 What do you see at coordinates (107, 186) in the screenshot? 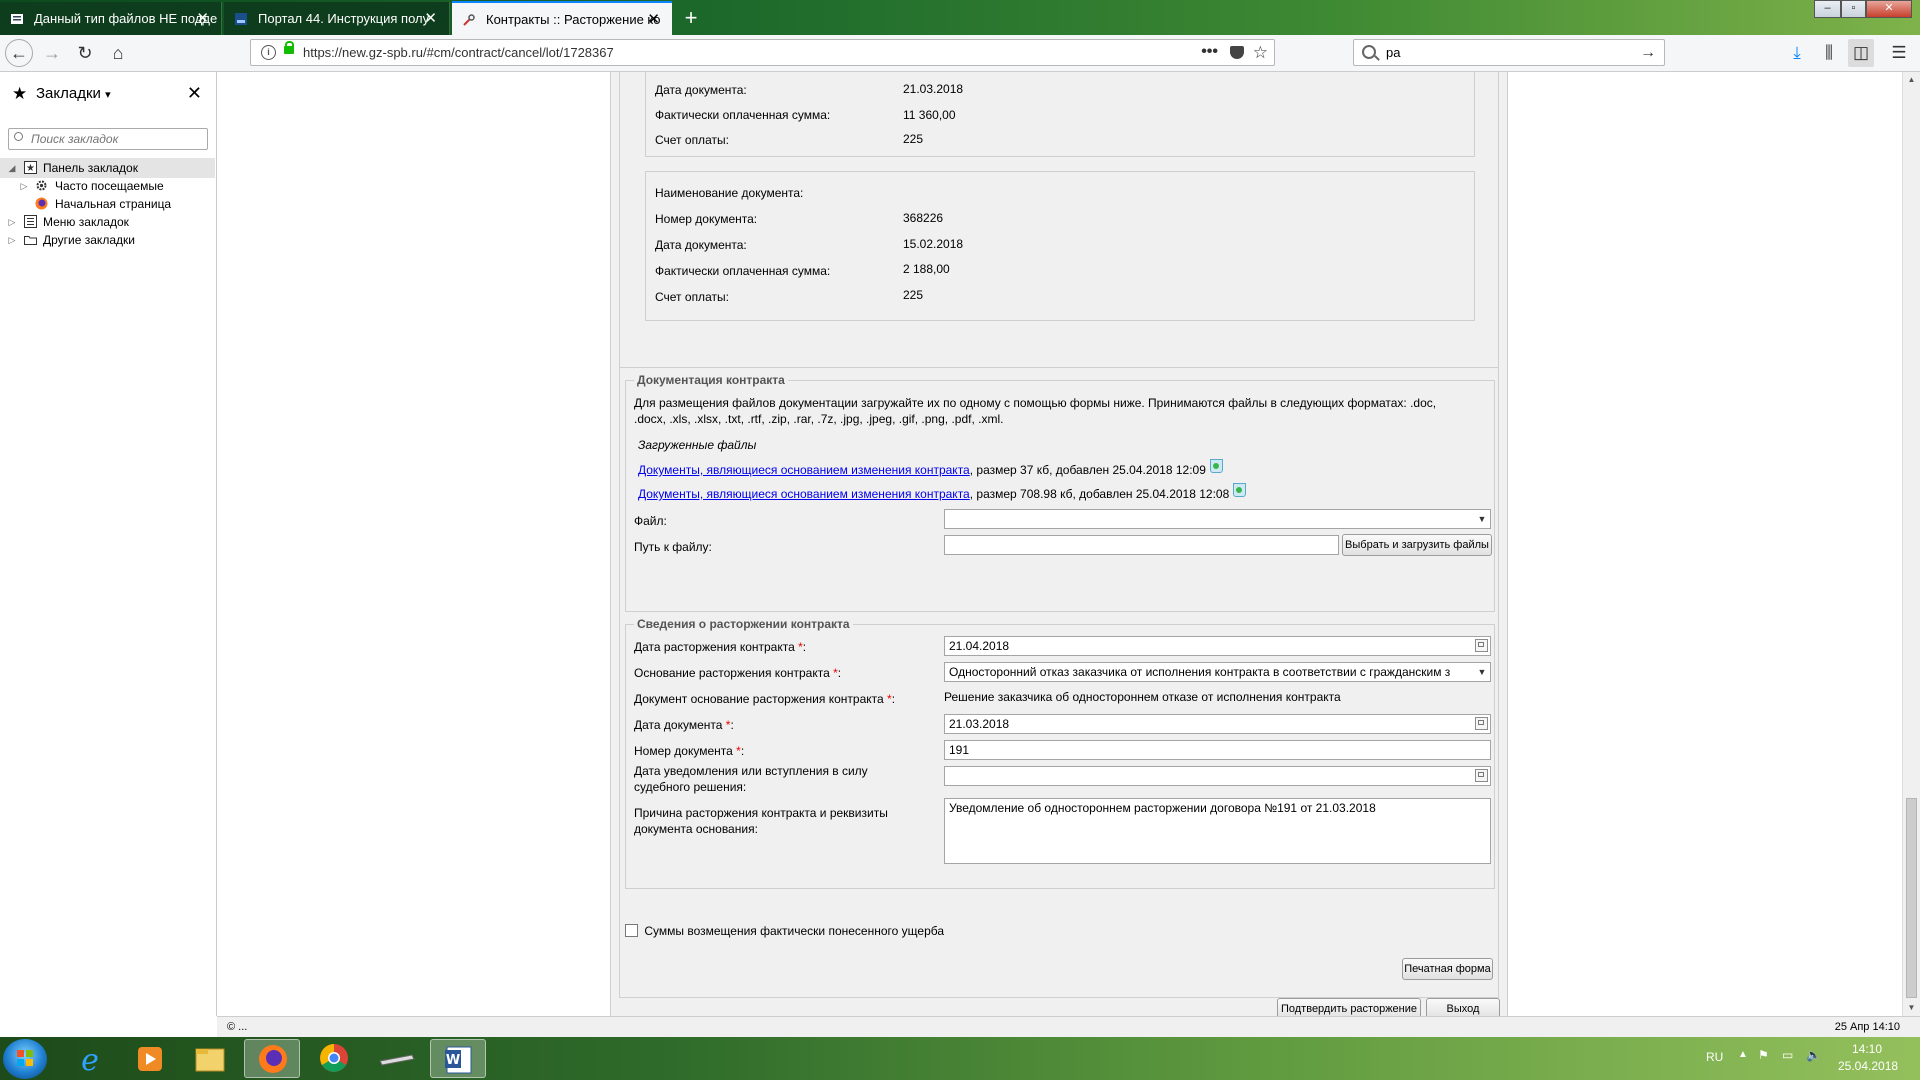
I see `tree-item-most-visited: ▷ Часто посещаемые` at bounding box center [107, 186].